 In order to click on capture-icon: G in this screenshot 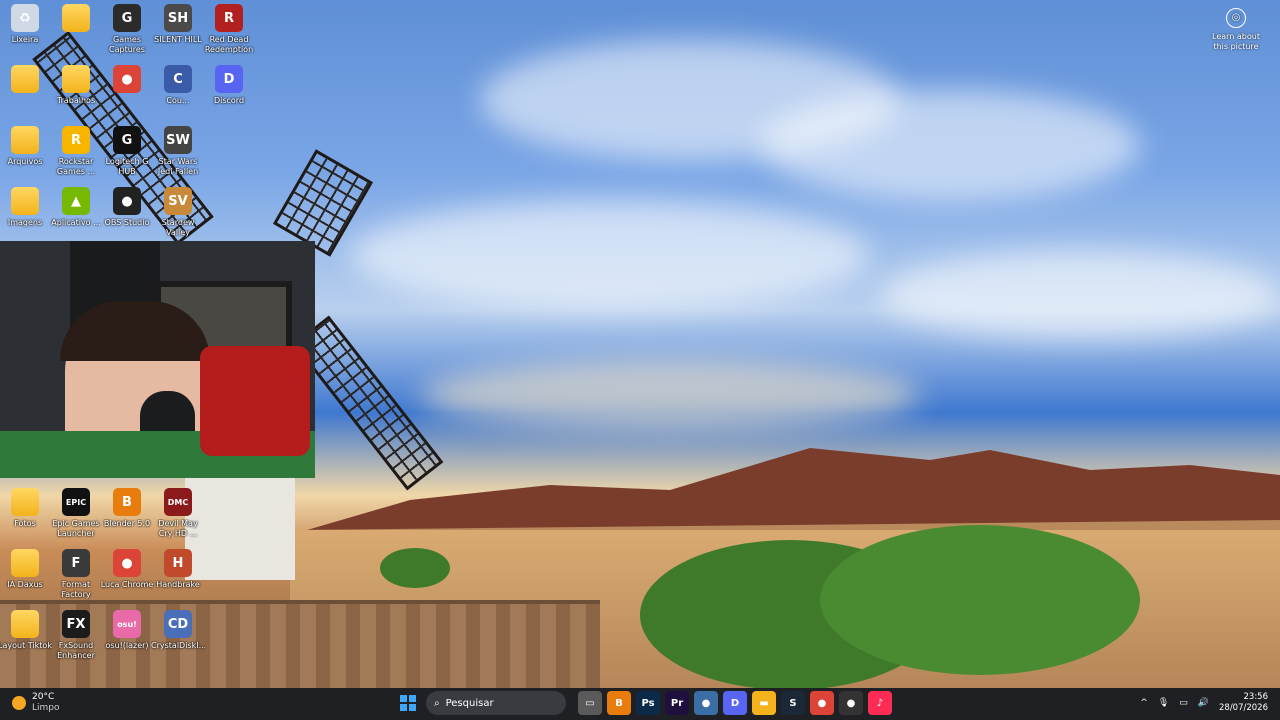, I will do `click(127, 18)`.